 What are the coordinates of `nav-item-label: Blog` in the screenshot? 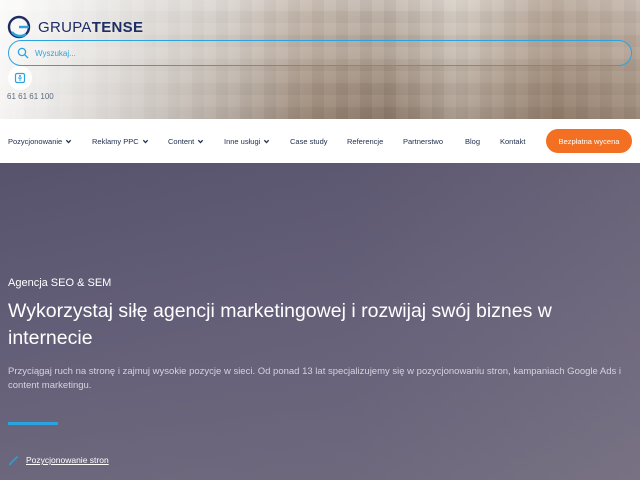 It's located at (473, 141).